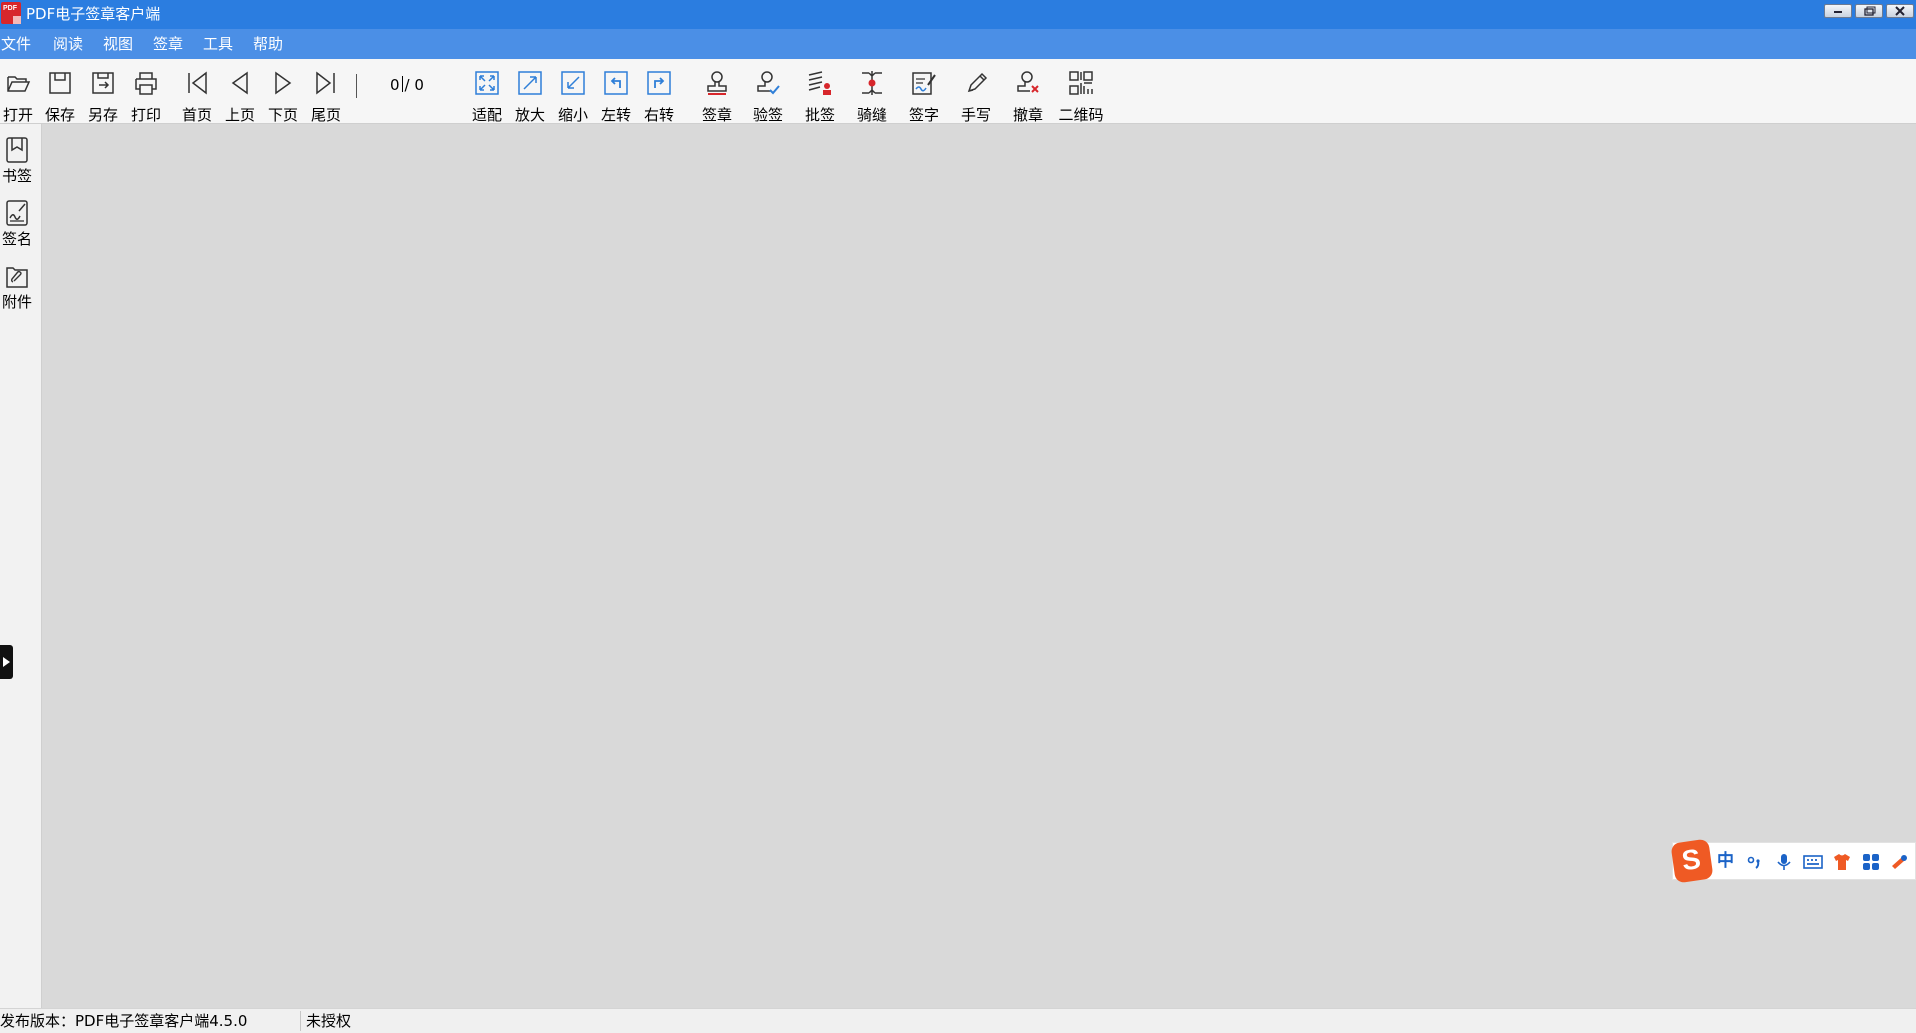 The width and height of the screenshot is (1916, 1033). What do you see at coordinates (218, 44) in the screenshot?
I see `menu-tools: 工具` at bounding box center [218, 44].